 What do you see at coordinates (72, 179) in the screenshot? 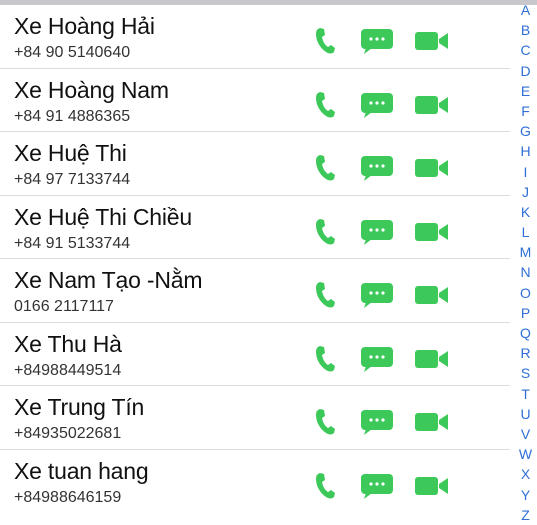
I see `contact-phone: +84 97 7133744` at bounding box center [72, 179].